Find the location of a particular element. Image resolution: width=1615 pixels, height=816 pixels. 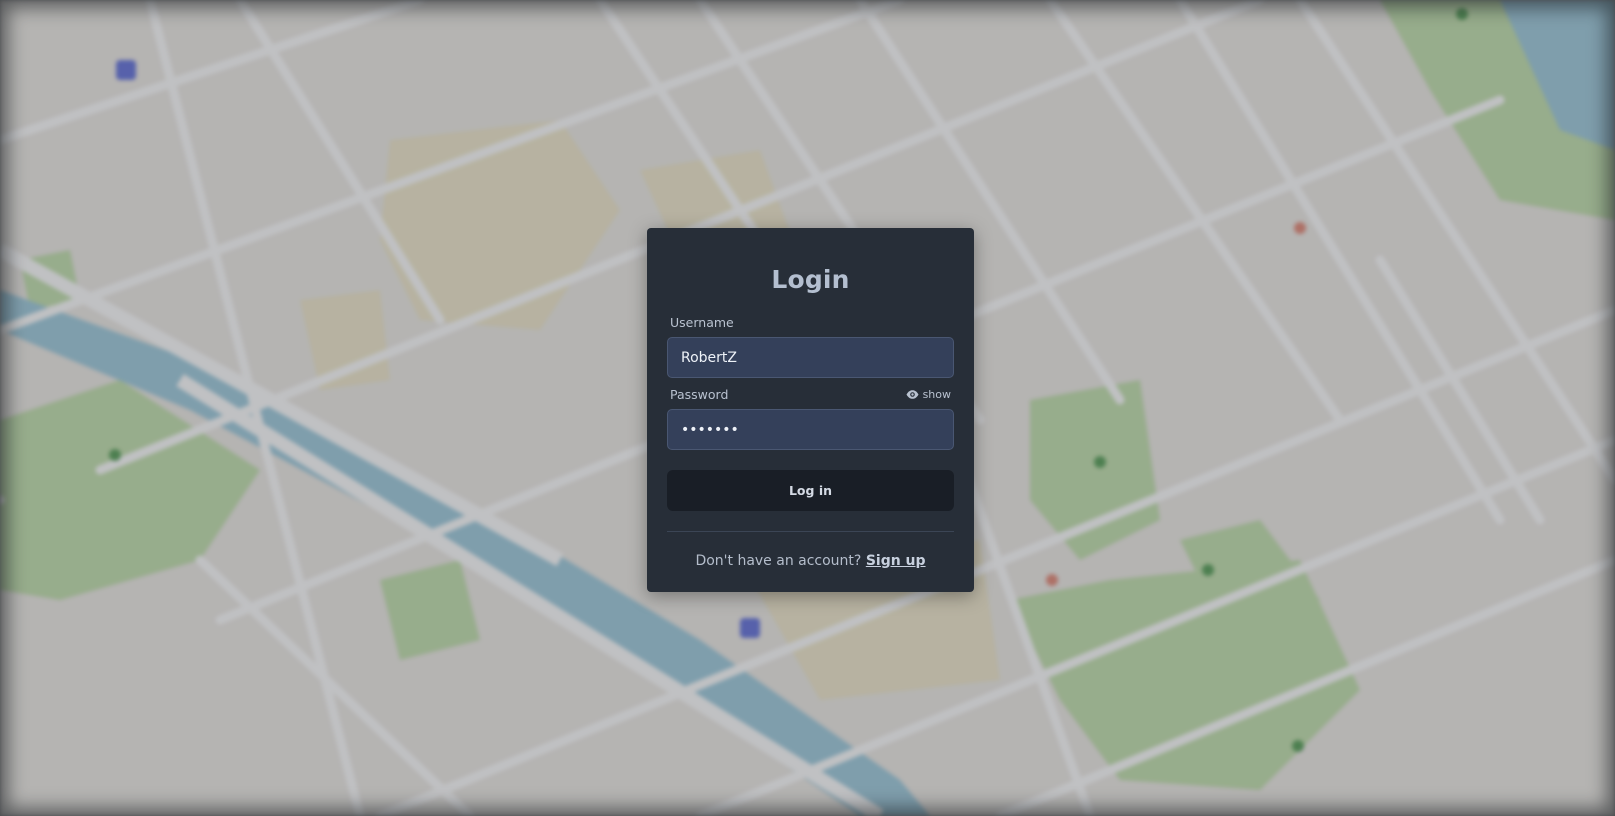

username-label-row: Username is located at coordinates (810, 322).